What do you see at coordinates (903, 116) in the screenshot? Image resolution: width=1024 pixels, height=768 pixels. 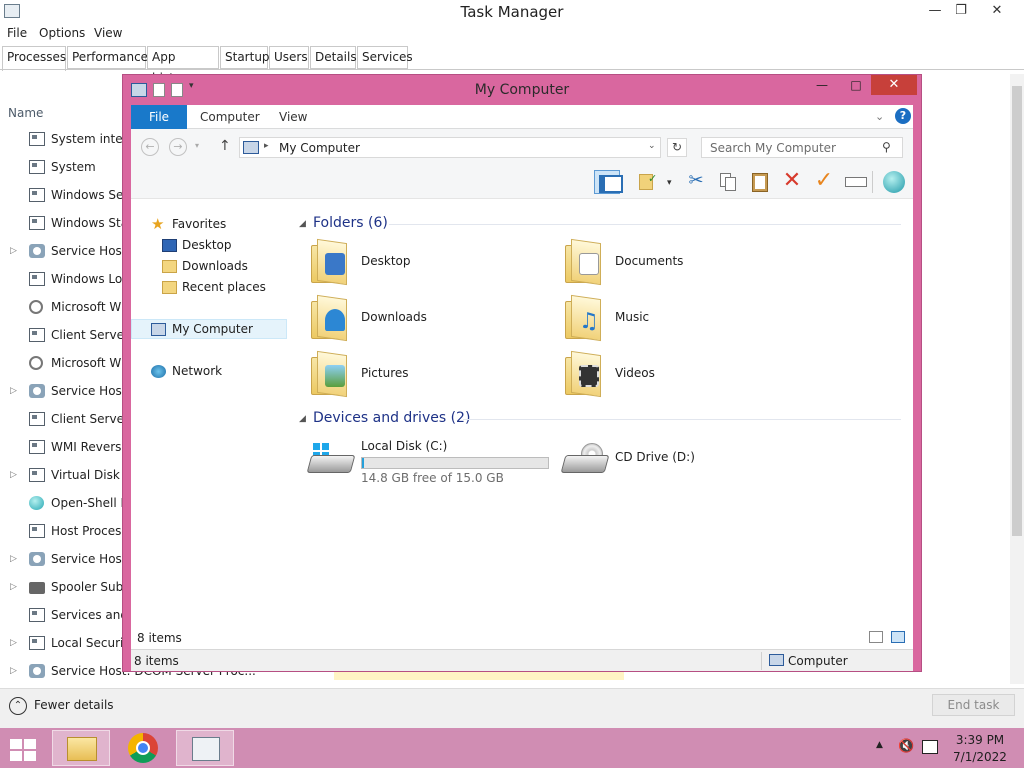 I see `help-icon: ?` at bounding box center [903, 116].